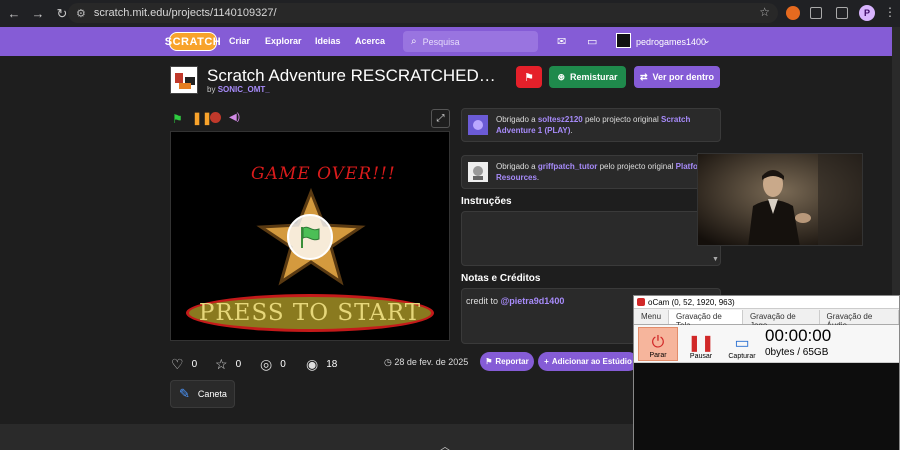 The image size is (900, 450). What do you see at coordinates (211, 89) in the screenshot?
I see `by-prefix: by` at bounding box center [211, 89].